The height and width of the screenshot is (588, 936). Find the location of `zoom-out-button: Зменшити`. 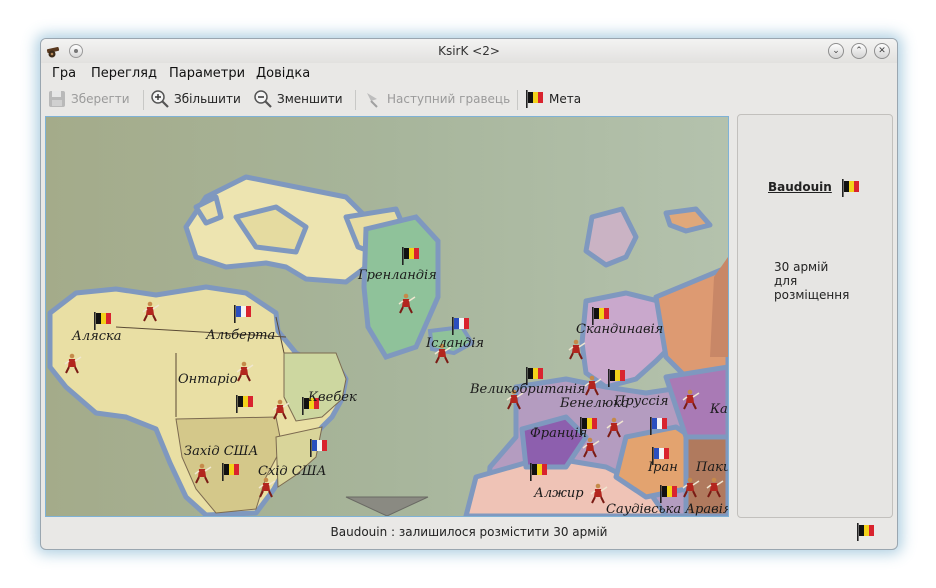

zoom-out-button: Зменшити is located at coordinates (298, 99).